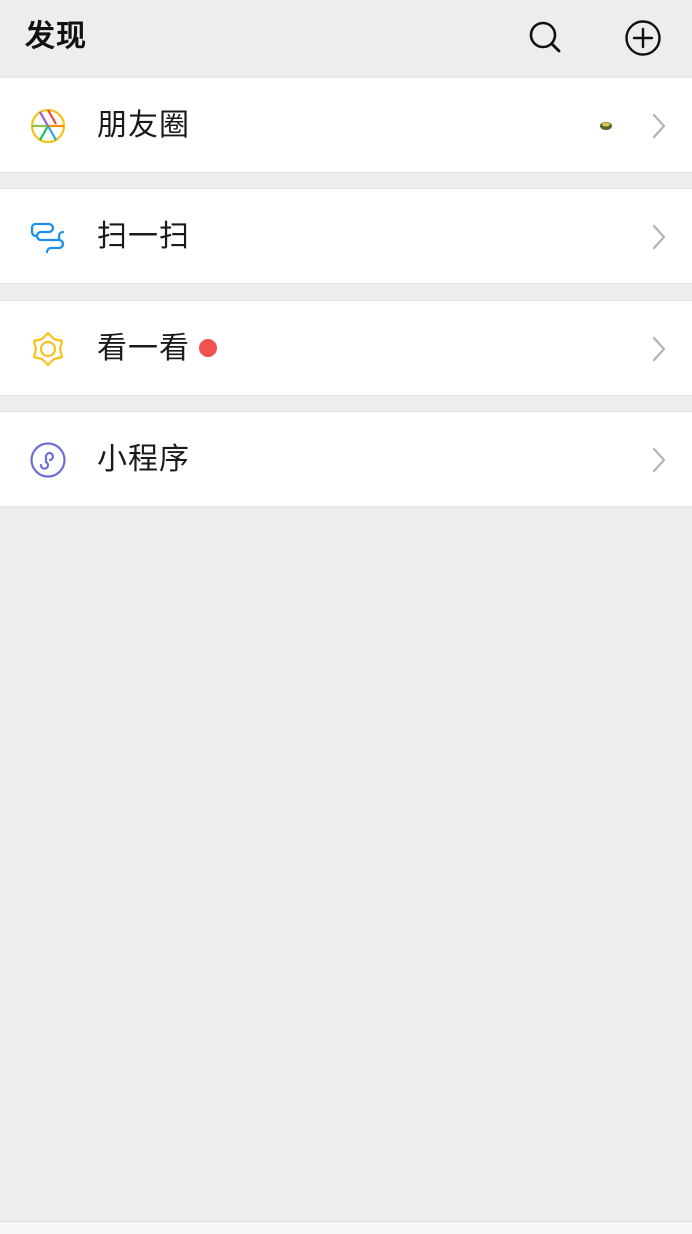  Describe the element at coordinates (143, 236) in the screenshot. I see `menu-item-label: 扫一扫` at that location.